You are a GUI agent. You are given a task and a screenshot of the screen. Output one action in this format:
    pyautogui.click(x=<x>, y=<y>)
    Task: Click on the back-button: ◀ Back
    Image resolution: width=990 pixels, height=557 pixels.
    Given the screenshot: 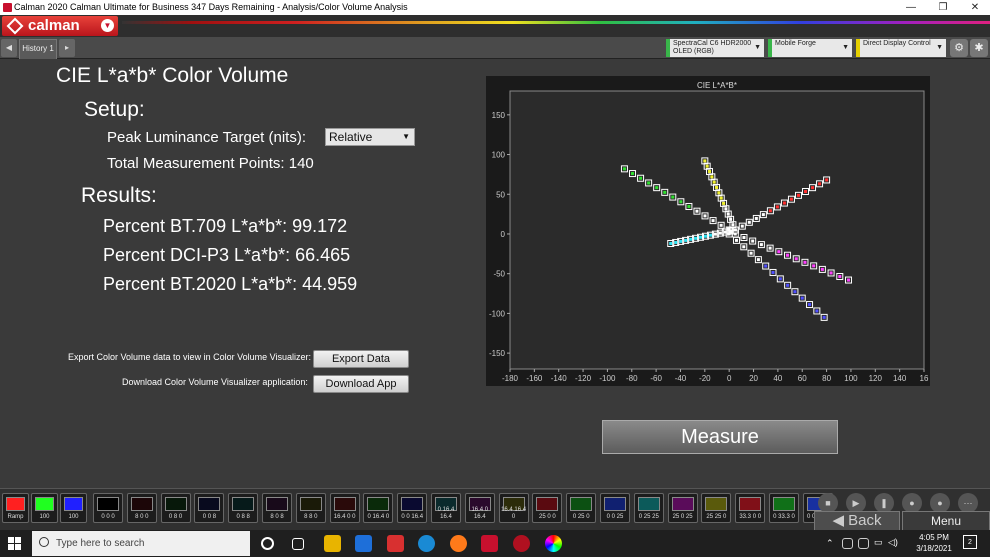 What is the action you would take?
    pyautogui.click(x=857, y=521)
    